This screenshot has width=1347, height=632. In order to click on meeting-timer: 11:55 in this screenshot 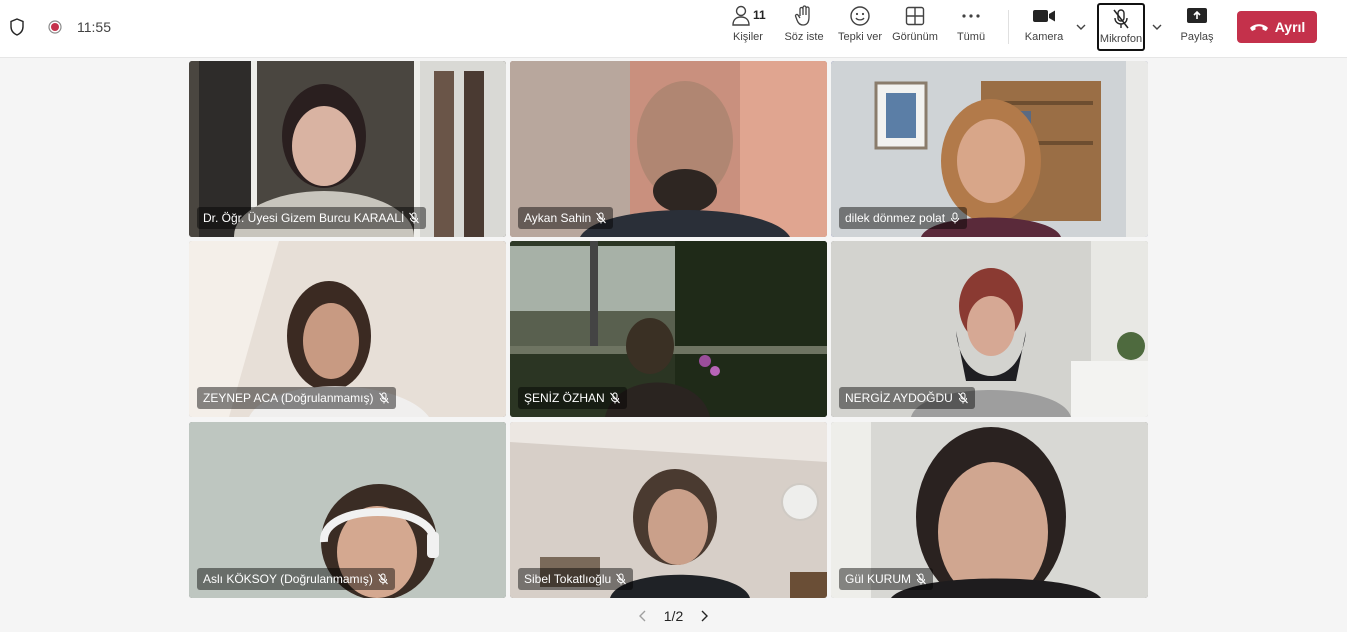, I will do `click(94, 27)`.